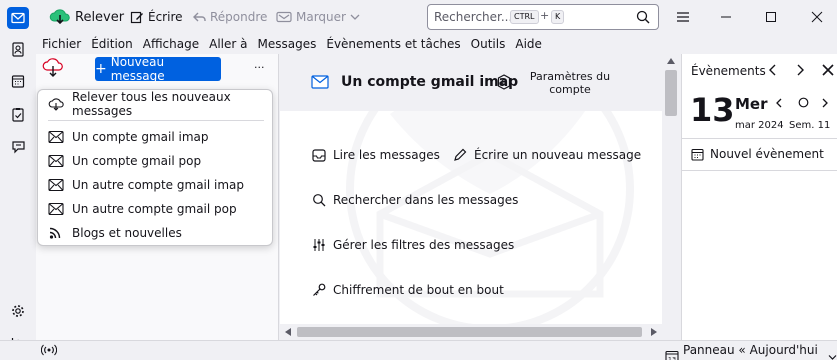  I want to click on today-weekday: Mer, so click(751, 104).